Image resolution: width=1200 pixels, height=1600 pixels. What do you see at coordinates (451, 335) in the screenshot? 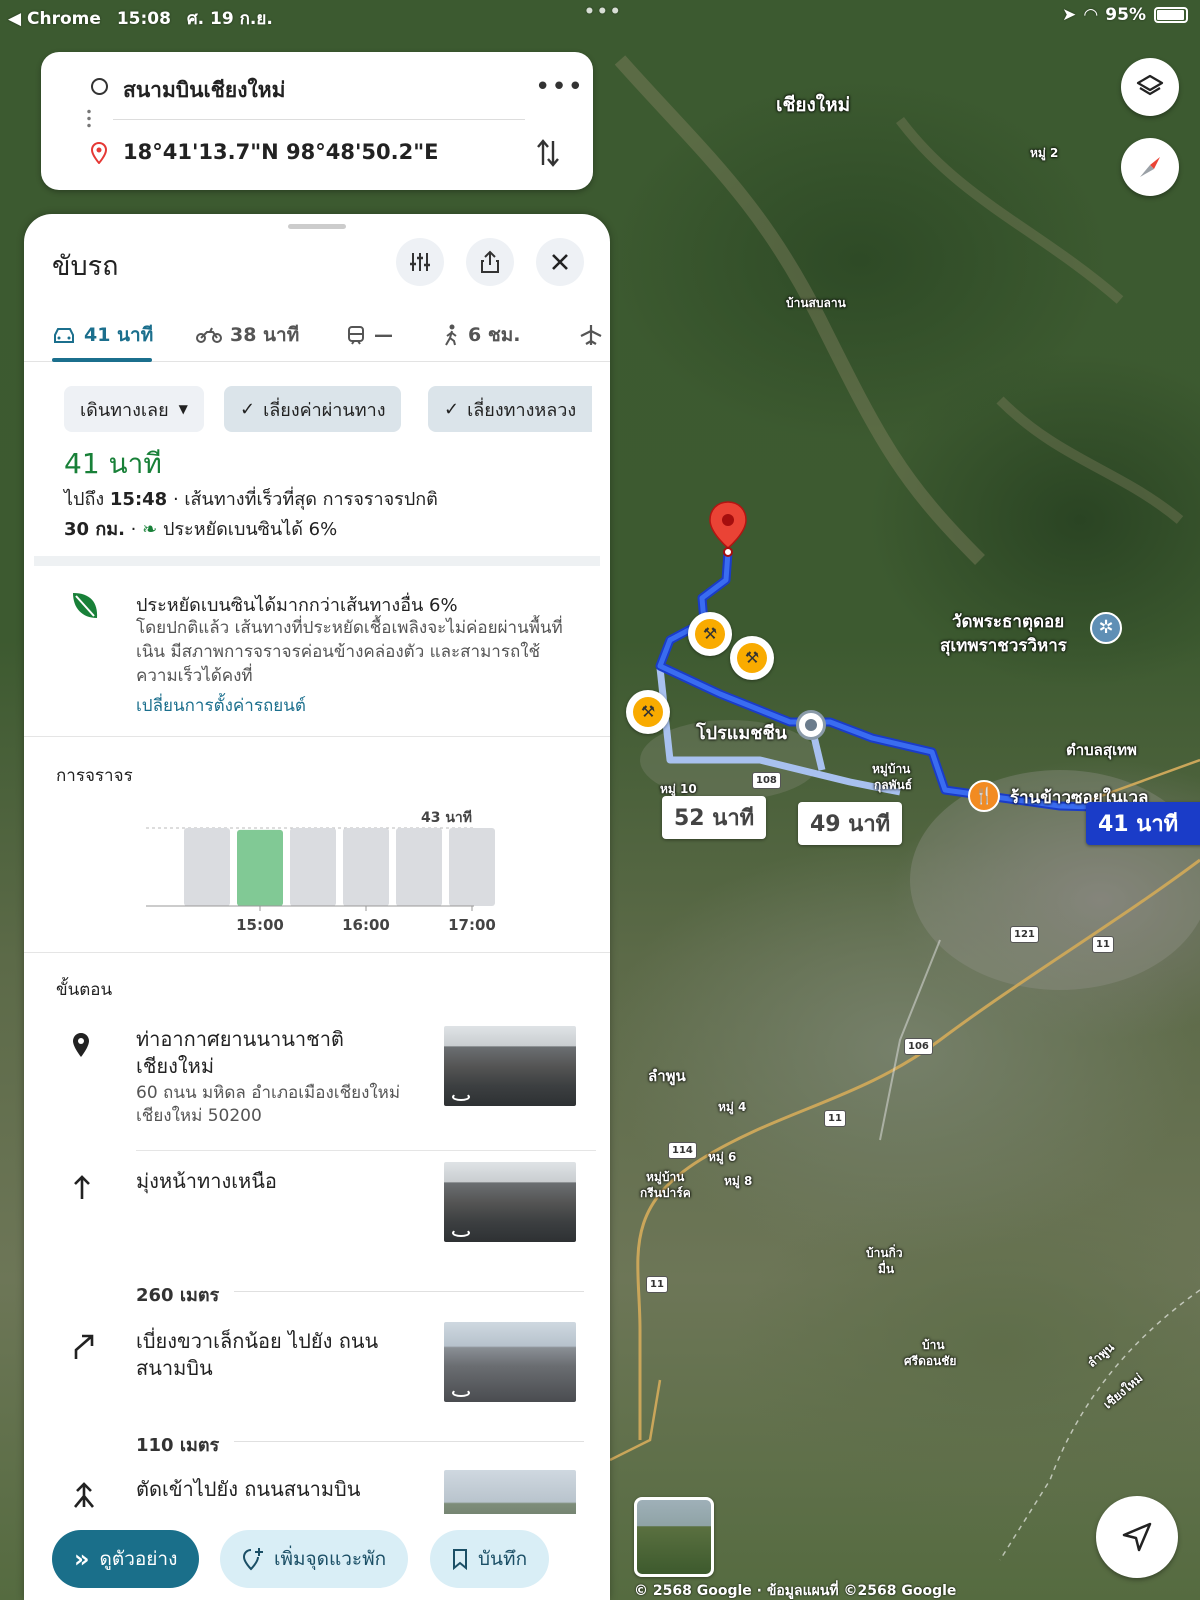
I see `walk-icon` at bounding box center [451, 335].